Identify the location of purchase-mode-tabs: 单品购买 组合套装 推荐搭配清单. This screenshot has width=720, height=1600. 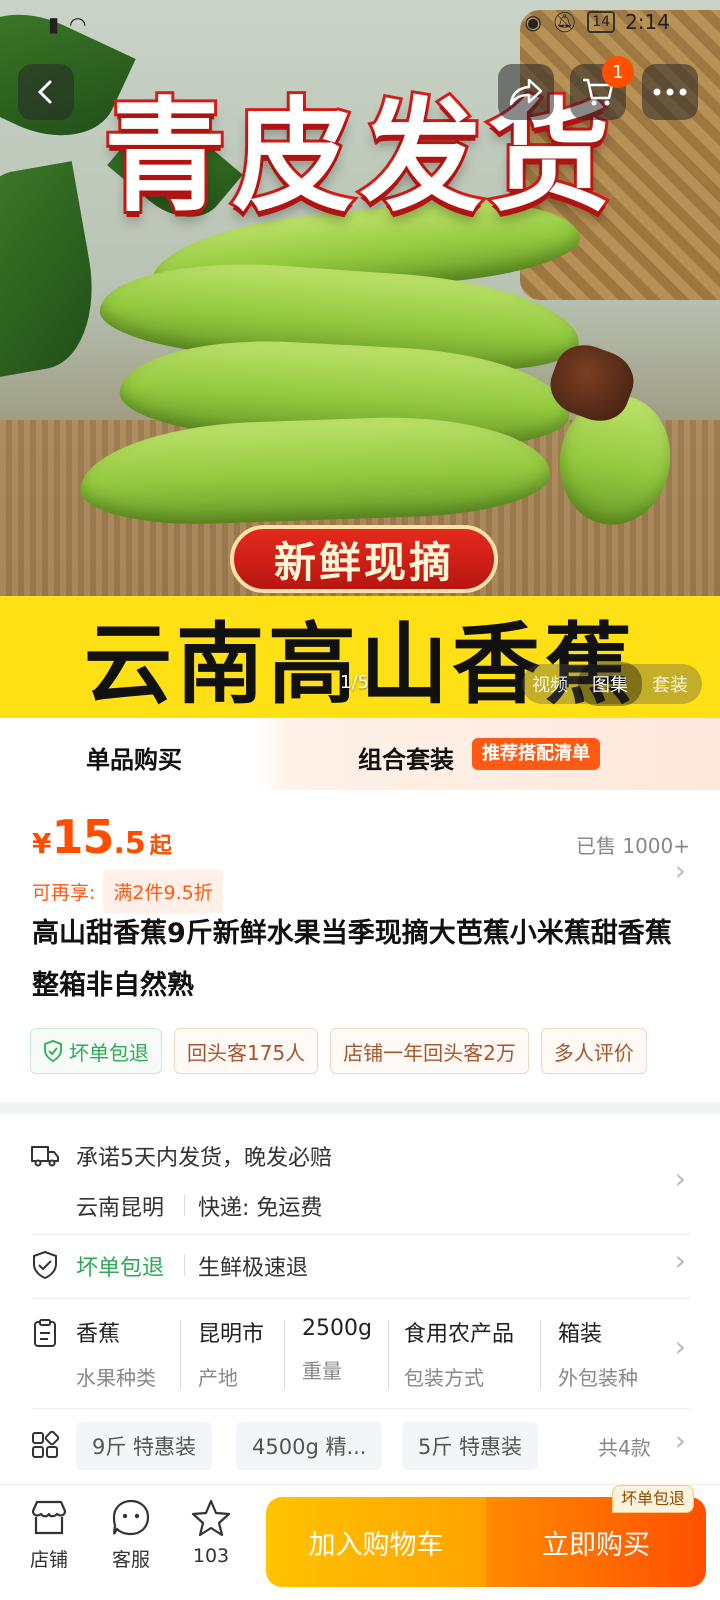
(360, 754).